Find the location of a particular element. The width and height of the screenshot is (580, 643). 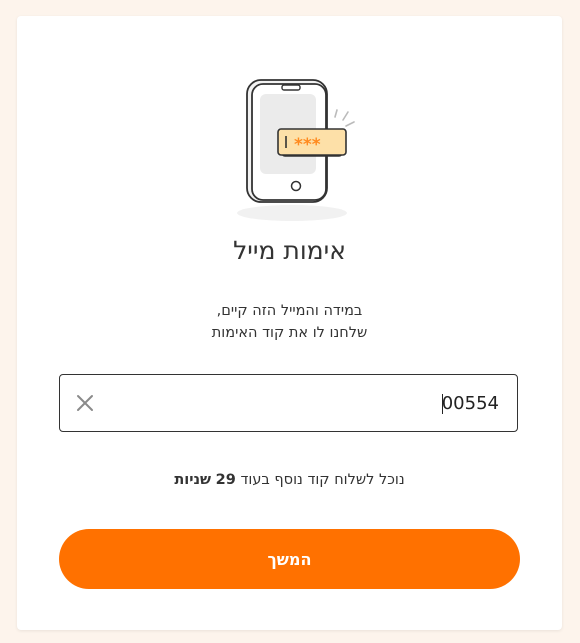

phone-verification-icon: *** is located at coordinates (296, 150).